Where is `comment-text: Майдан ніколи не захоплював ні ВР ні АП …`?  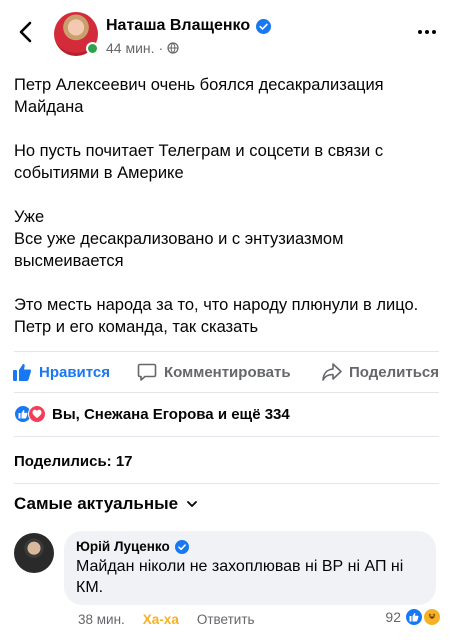 comment-text: Майдан ніколи не захоплював ні ВР ні АП … is located at coordinates (240, 577).